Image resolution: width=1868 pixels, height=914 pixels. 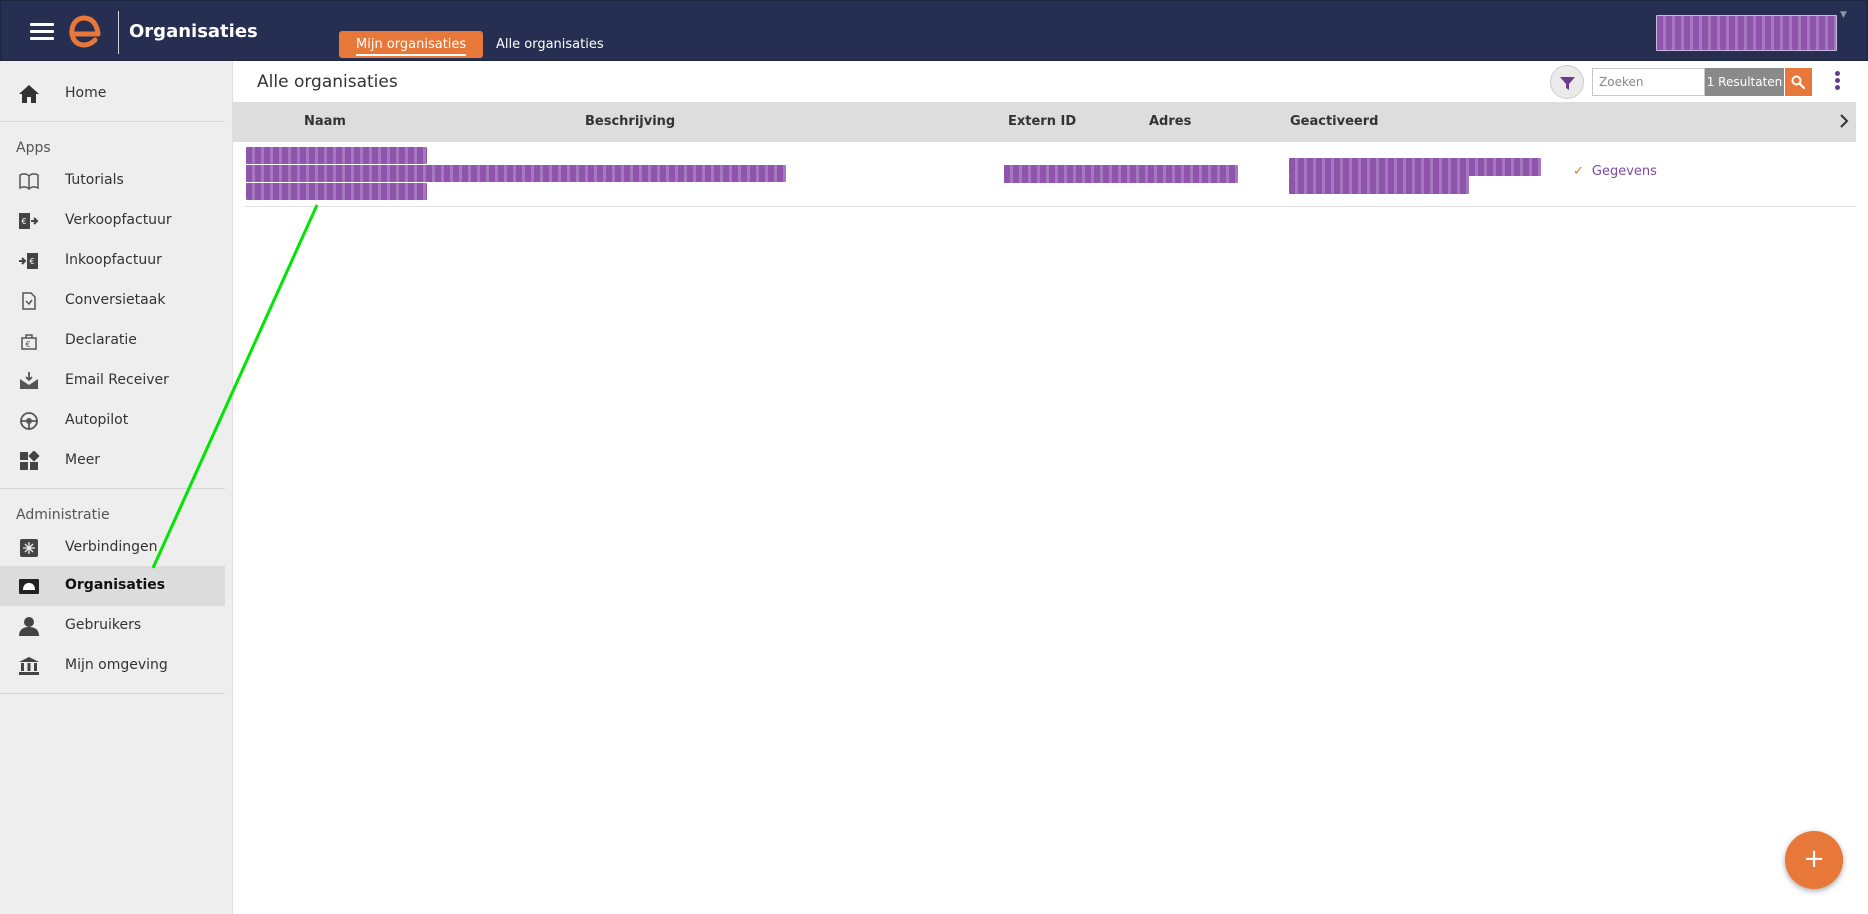 I want to click on check-icon: ✓, so click(x=1578, y=171).